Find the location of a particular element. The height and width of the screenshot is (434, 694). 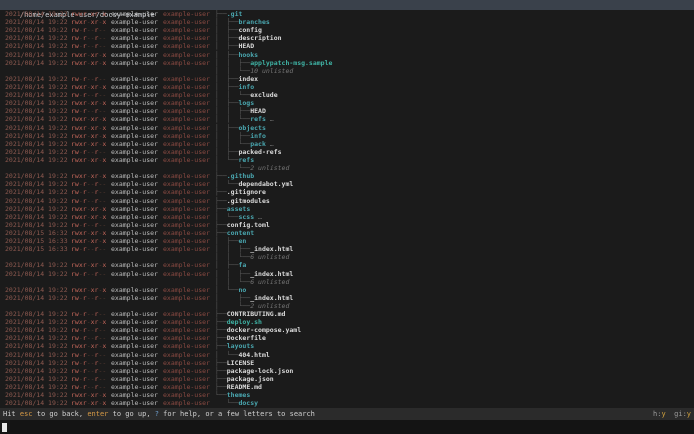

entry-name: LICENSE is located at coordinates (240, 362).